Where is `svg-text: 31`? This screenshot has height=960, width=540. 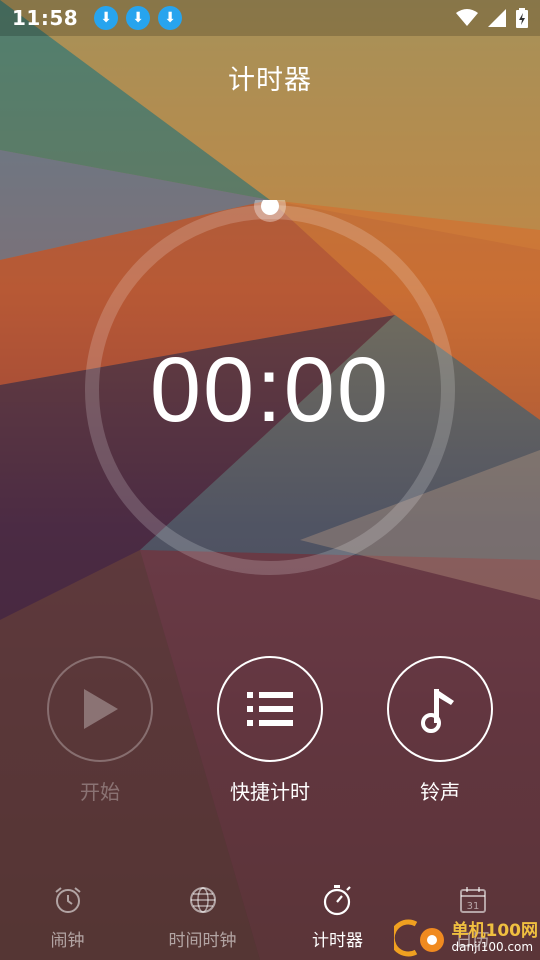 svg-text: 31 is located at coordinates (472, 906).